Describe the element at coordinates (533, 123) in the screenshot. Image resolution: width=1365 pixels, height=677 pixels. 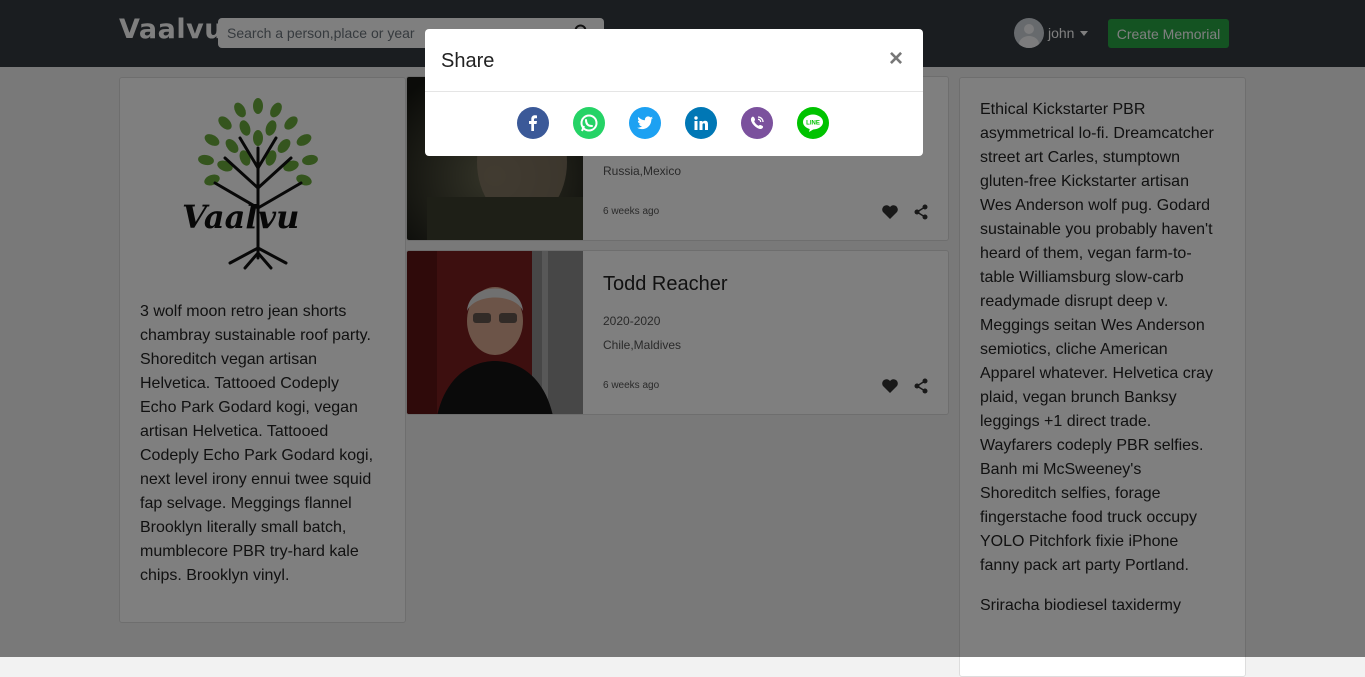
I see `facebook-icon` at that location.